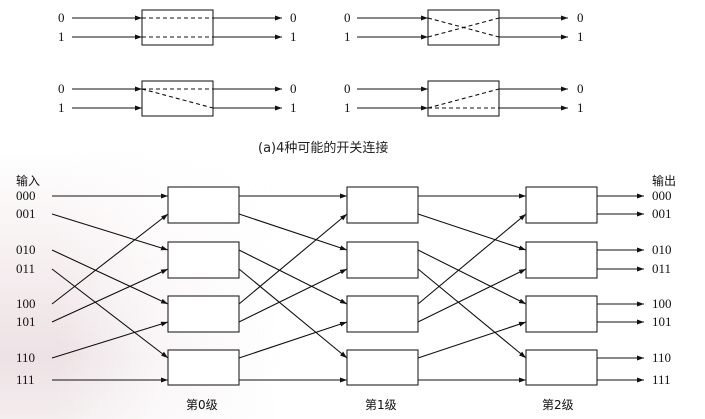 The width and height of the screenshot is (705, 419). What do you see at coordinates (323, 148) in the screenshot?
I see `caption-switch-connections: (a)4种可能的开关连接` at bounding box center [323, 148].